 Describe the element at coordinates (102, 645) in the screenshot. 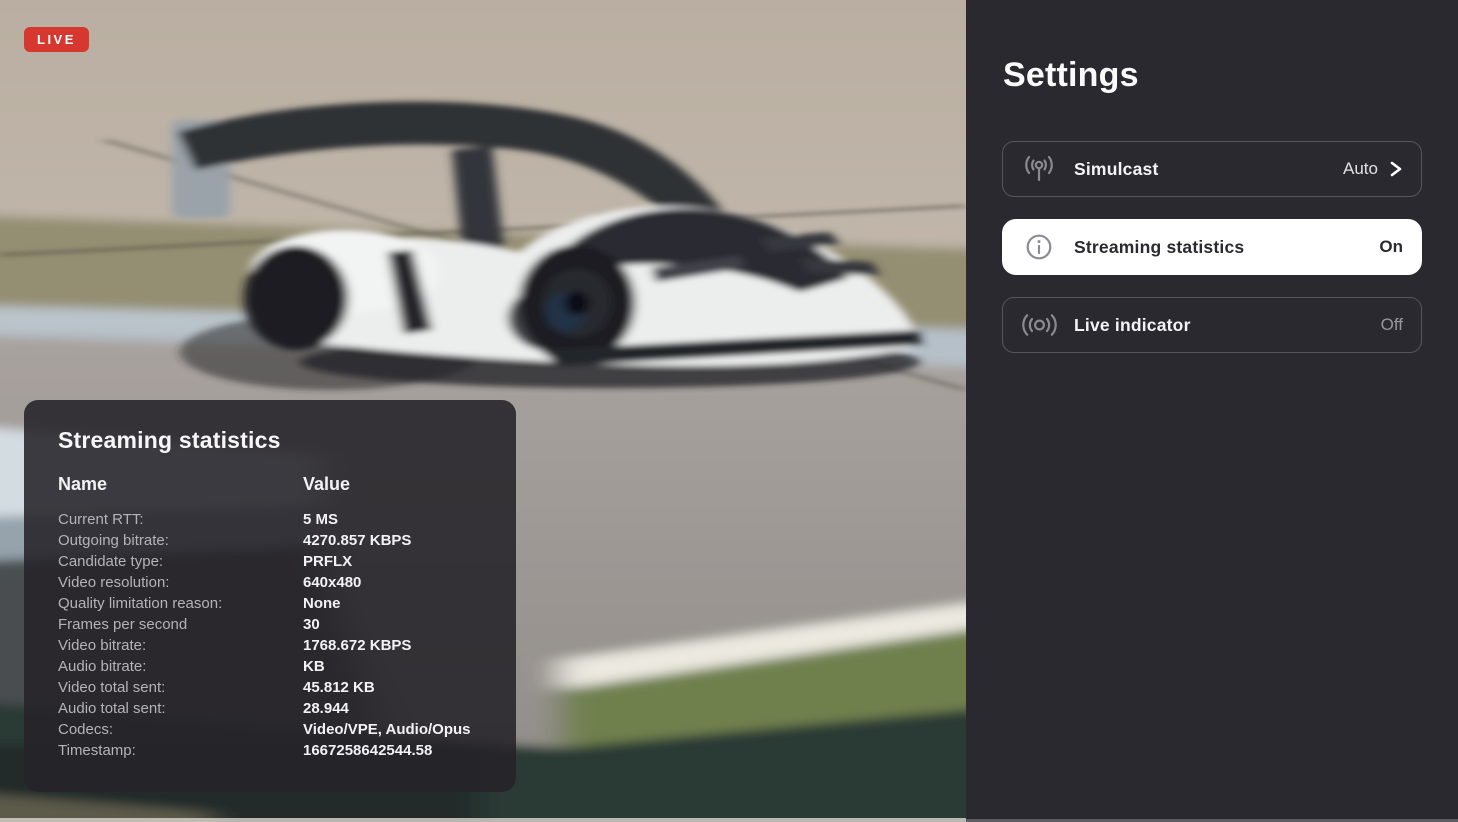

I see `stat-row-name: Video bitrate:` at that location.